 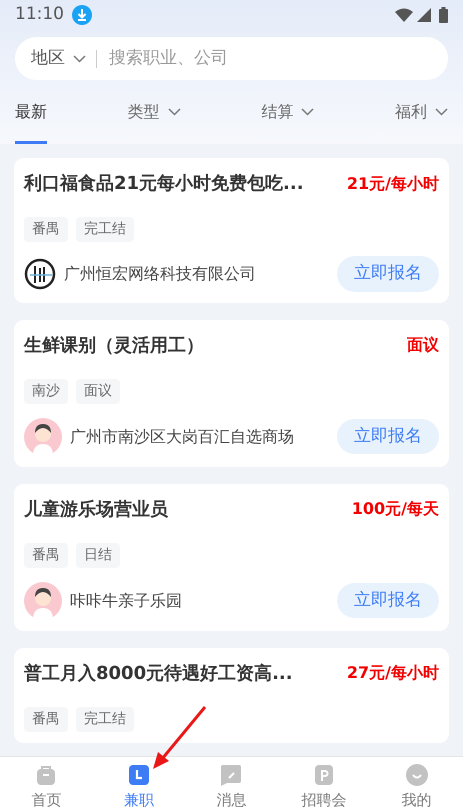 What do you see at coordinates (40, 274) in the screenshot?
I see `company-logo` at bounding box center [40, 274].